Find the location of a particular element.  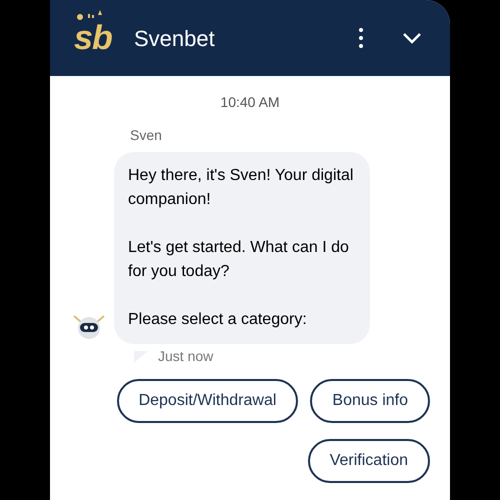

message-text: Hey there, it's Sven! Your digital companion! is located at coordinates (241, 188).